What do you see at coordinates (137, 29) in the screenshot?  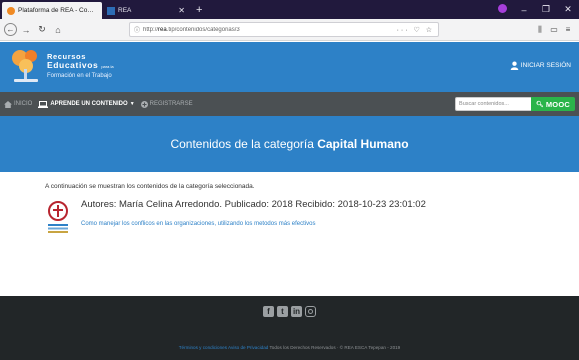 I see `site-info-icon: ⓘ` at bounding box center [137, 29].